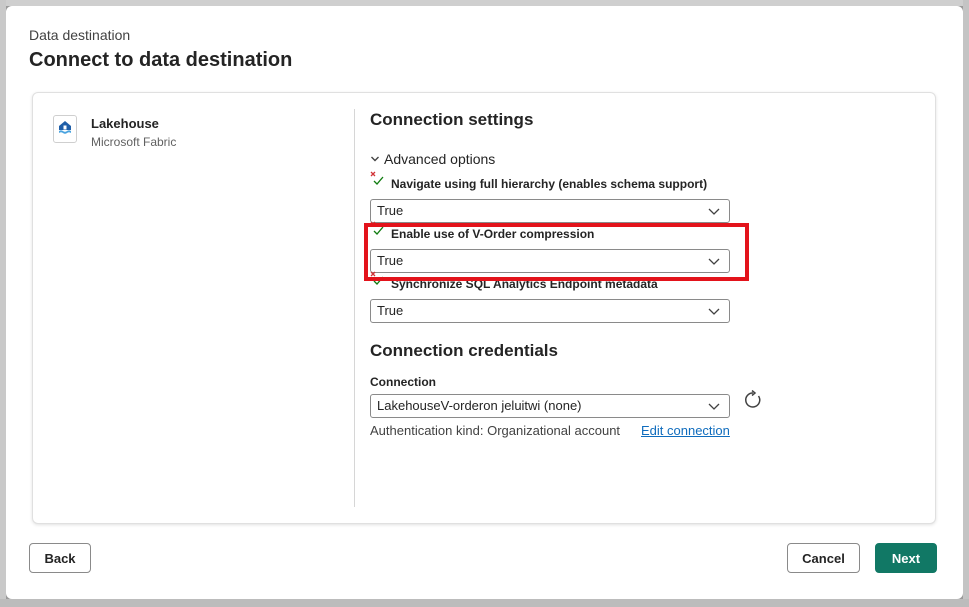  Describe the element at coordinates (65, 129) in the screenshot. I see `lakehouse-icon` at that location.